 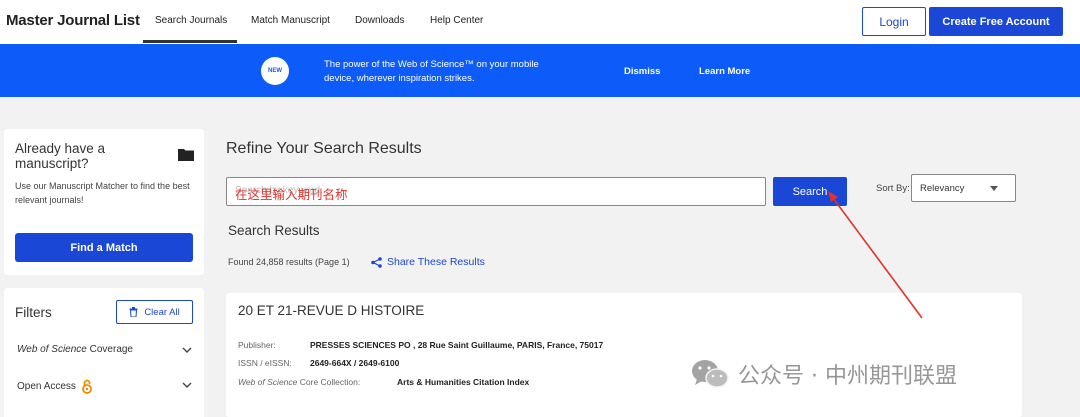 I want to click on site-logo: Master Journal List, so click(x=73, y=20).